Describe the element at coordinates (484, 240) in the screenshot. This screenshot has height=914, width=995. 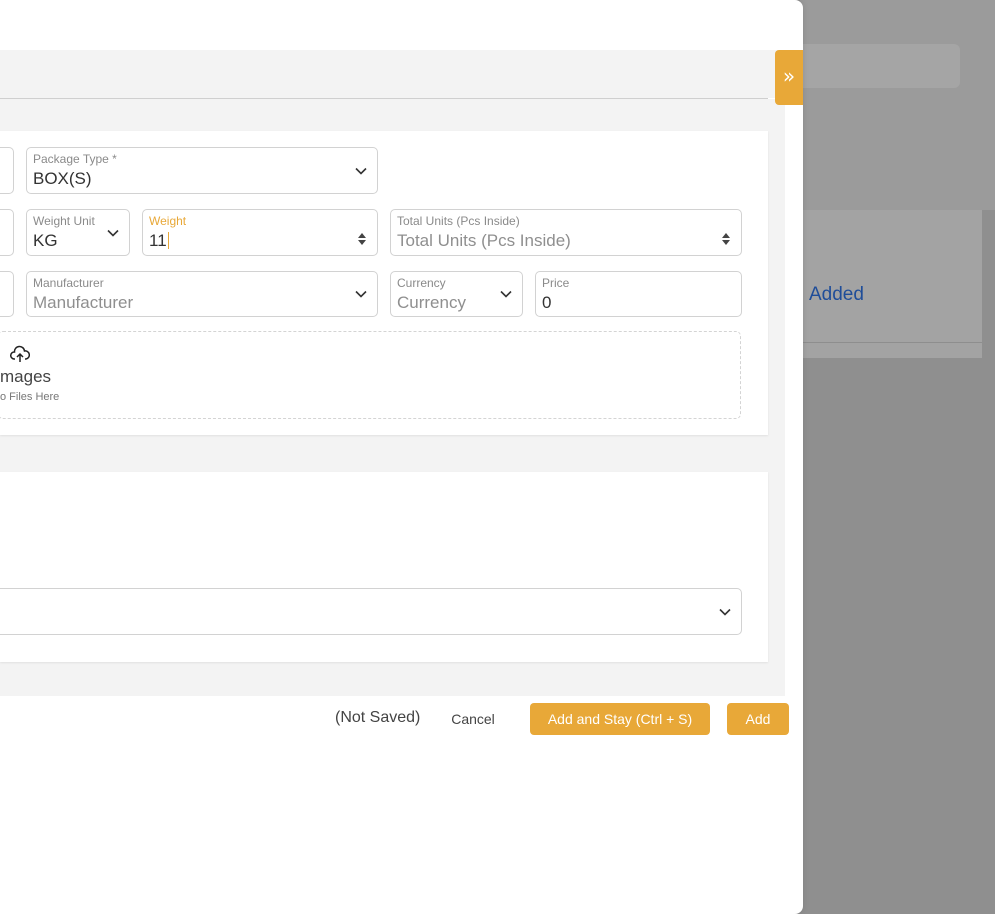
I see `total-units-placeholder: Total Units (Pcs Inside)` at that location.